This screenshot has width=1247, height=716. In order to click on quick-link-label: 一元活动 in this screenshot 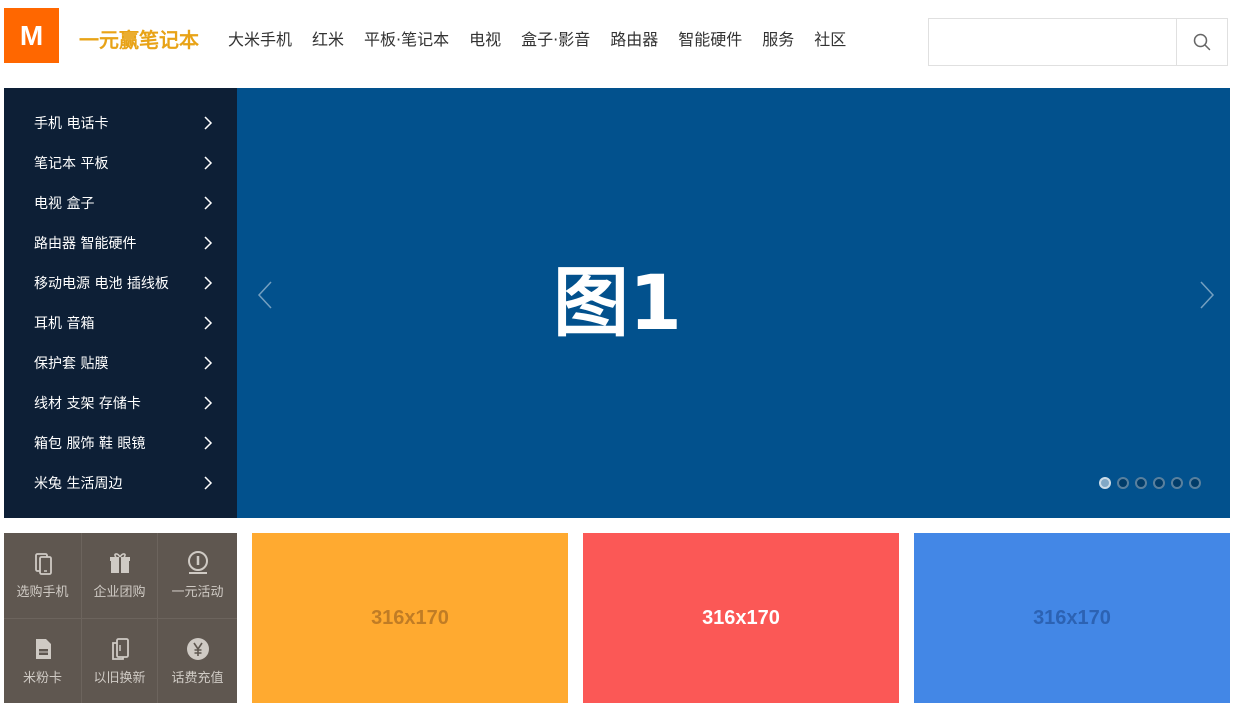, I will do `click(197, 592)`.